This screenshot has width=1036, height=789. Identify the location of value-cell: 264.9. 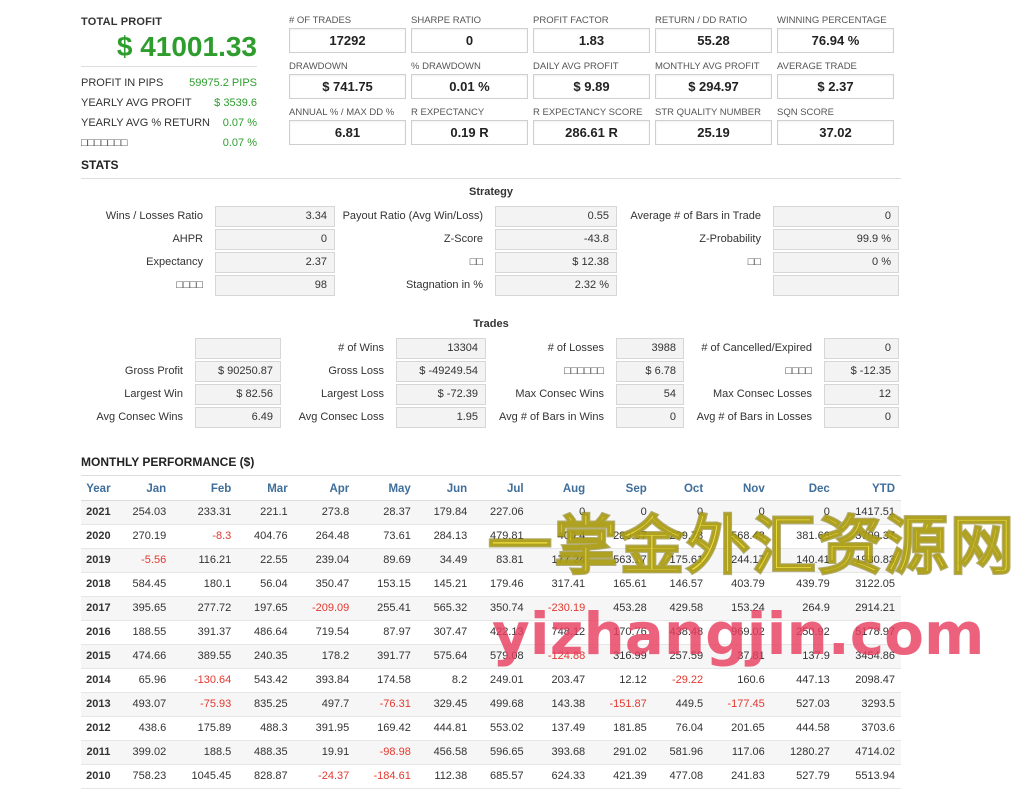
(803, 608).